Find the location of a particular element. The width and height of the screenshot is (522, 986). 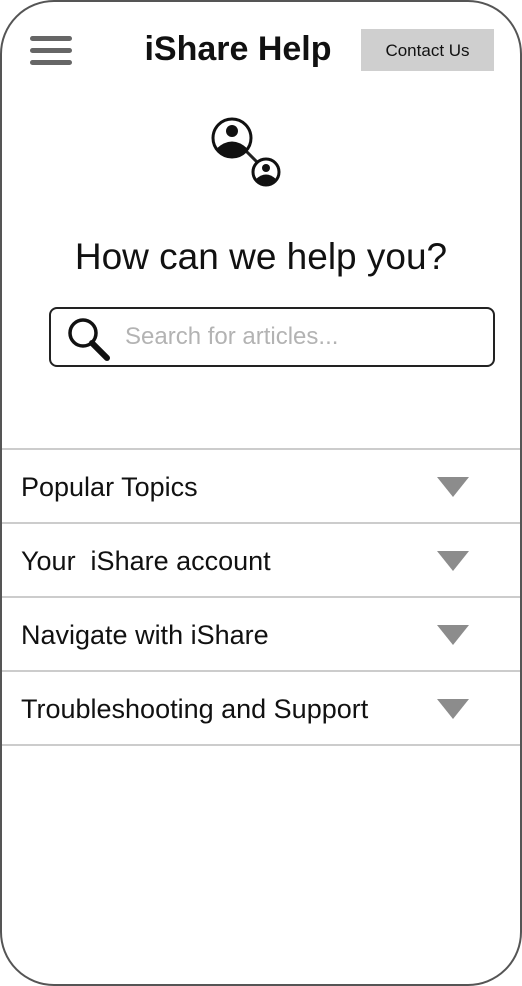

topic-troubleshooting-and-support: Troubleshooting and Support is located at coordinates (261, 709).